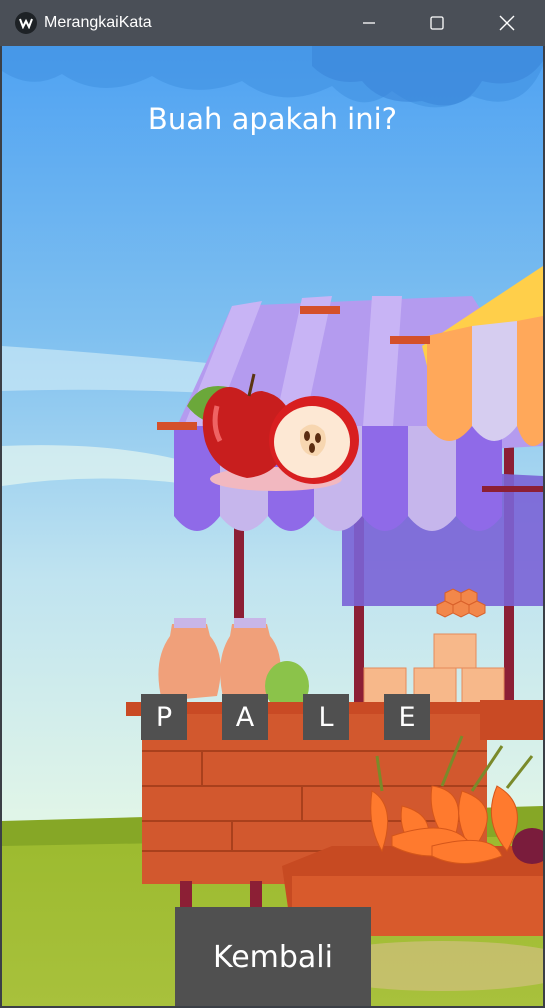  I want to click on app-logo-icon, so click(26, 23).